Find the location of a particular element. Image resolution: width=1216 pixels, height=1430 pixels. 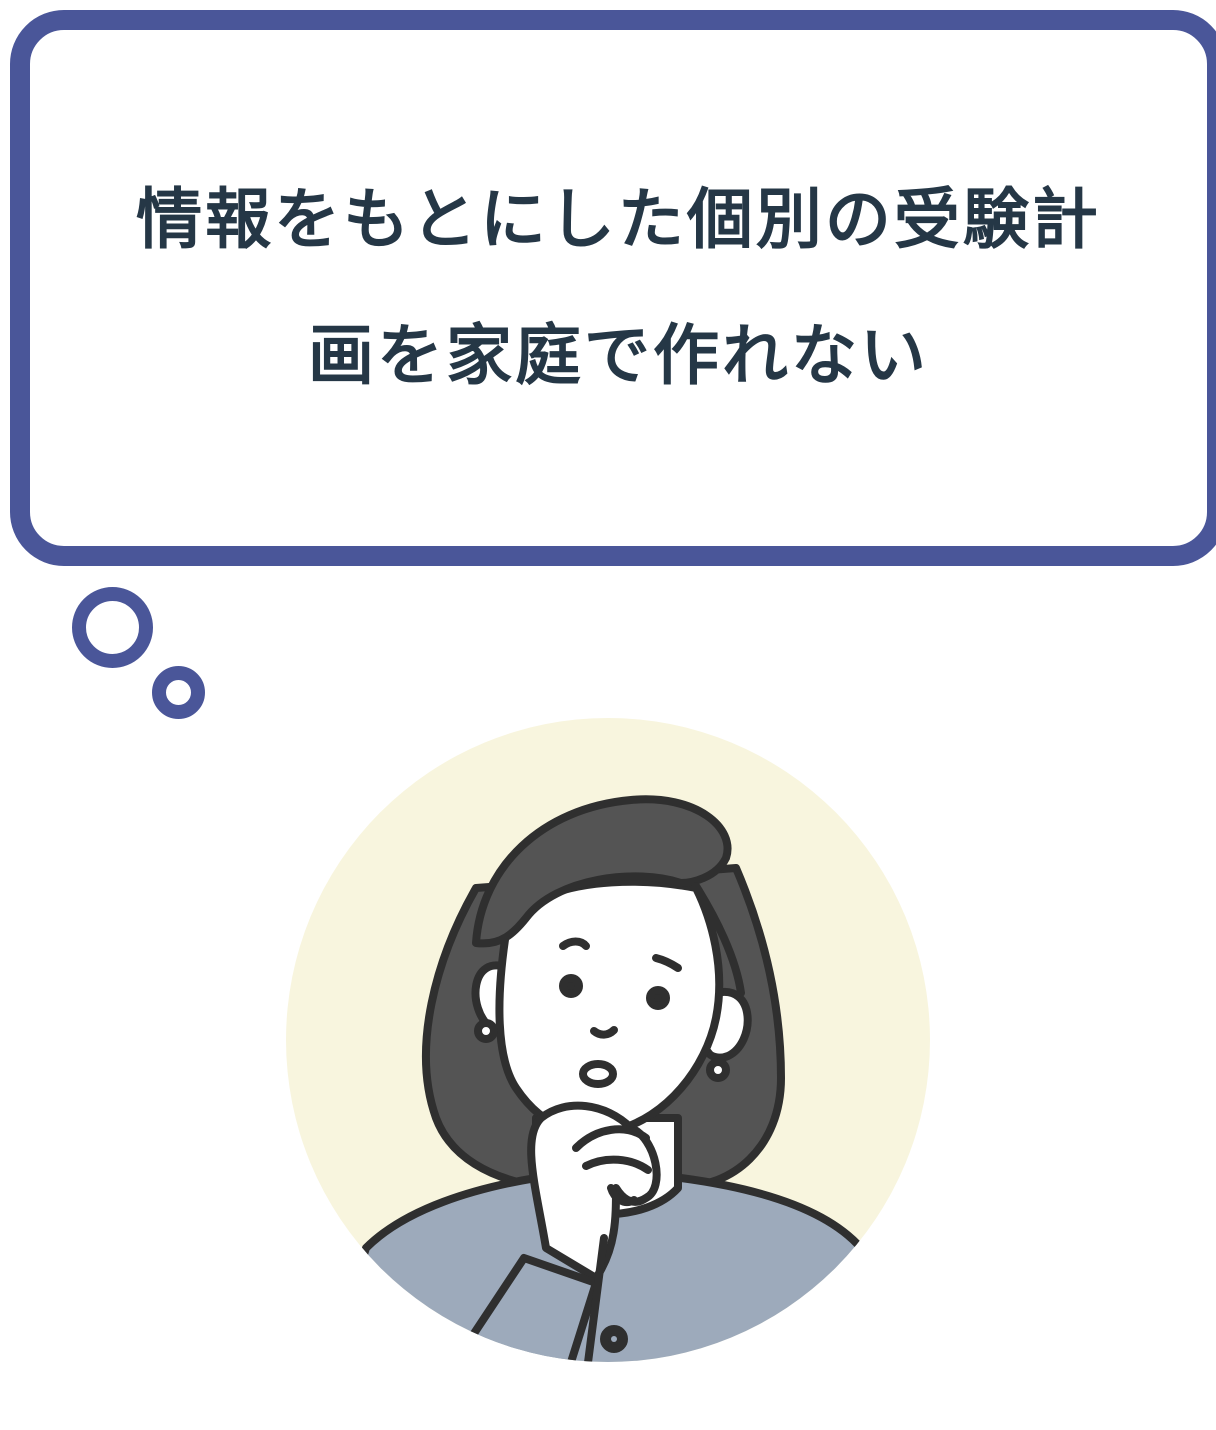

left-earring is located at coordinates (486, 1031).